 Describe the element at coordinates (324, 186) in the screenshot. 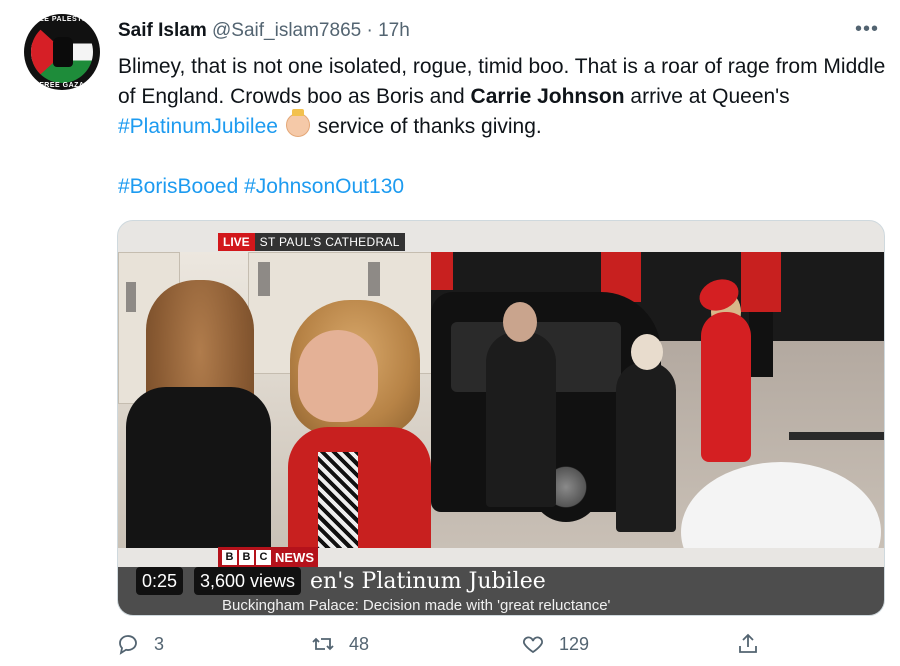

I see `hashtag-johnsonout130: #JohnsonOut130` at that location.